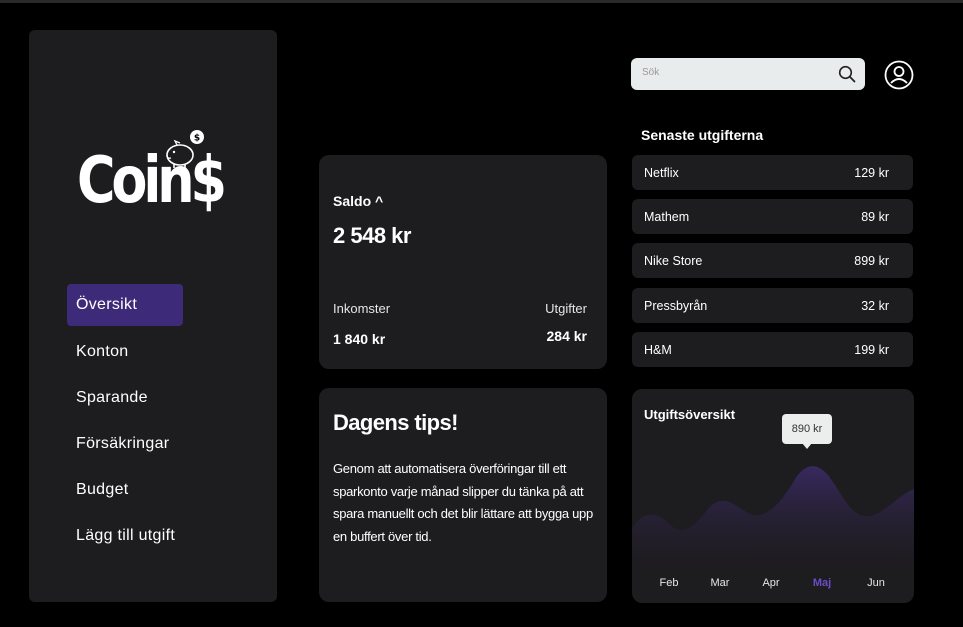  What do you see at coordinates (772, 305) in the screenshot?
I see `expense-row: Pressbyrån 32 kr` at bounding box center [772, 305].